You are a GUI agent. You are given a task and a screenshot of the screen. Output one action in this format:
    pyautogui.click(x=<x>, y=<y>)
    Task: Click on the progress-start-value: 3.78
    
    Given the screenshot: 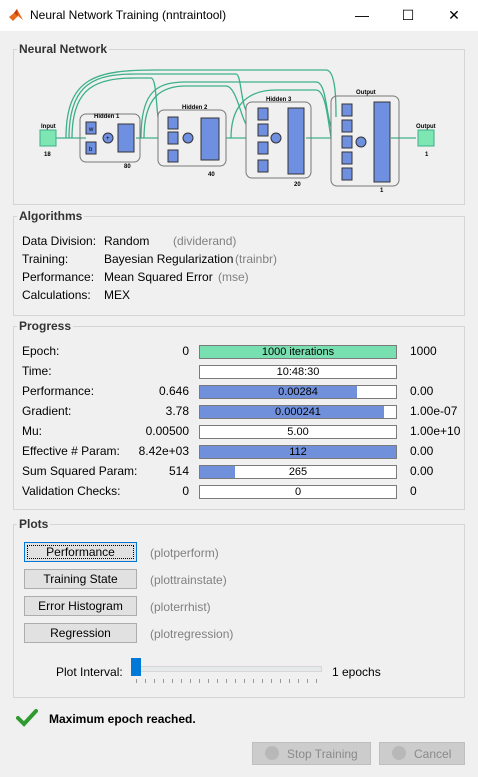 What is the action you would take?
    pyautogui.click(x=177, y=411)
    